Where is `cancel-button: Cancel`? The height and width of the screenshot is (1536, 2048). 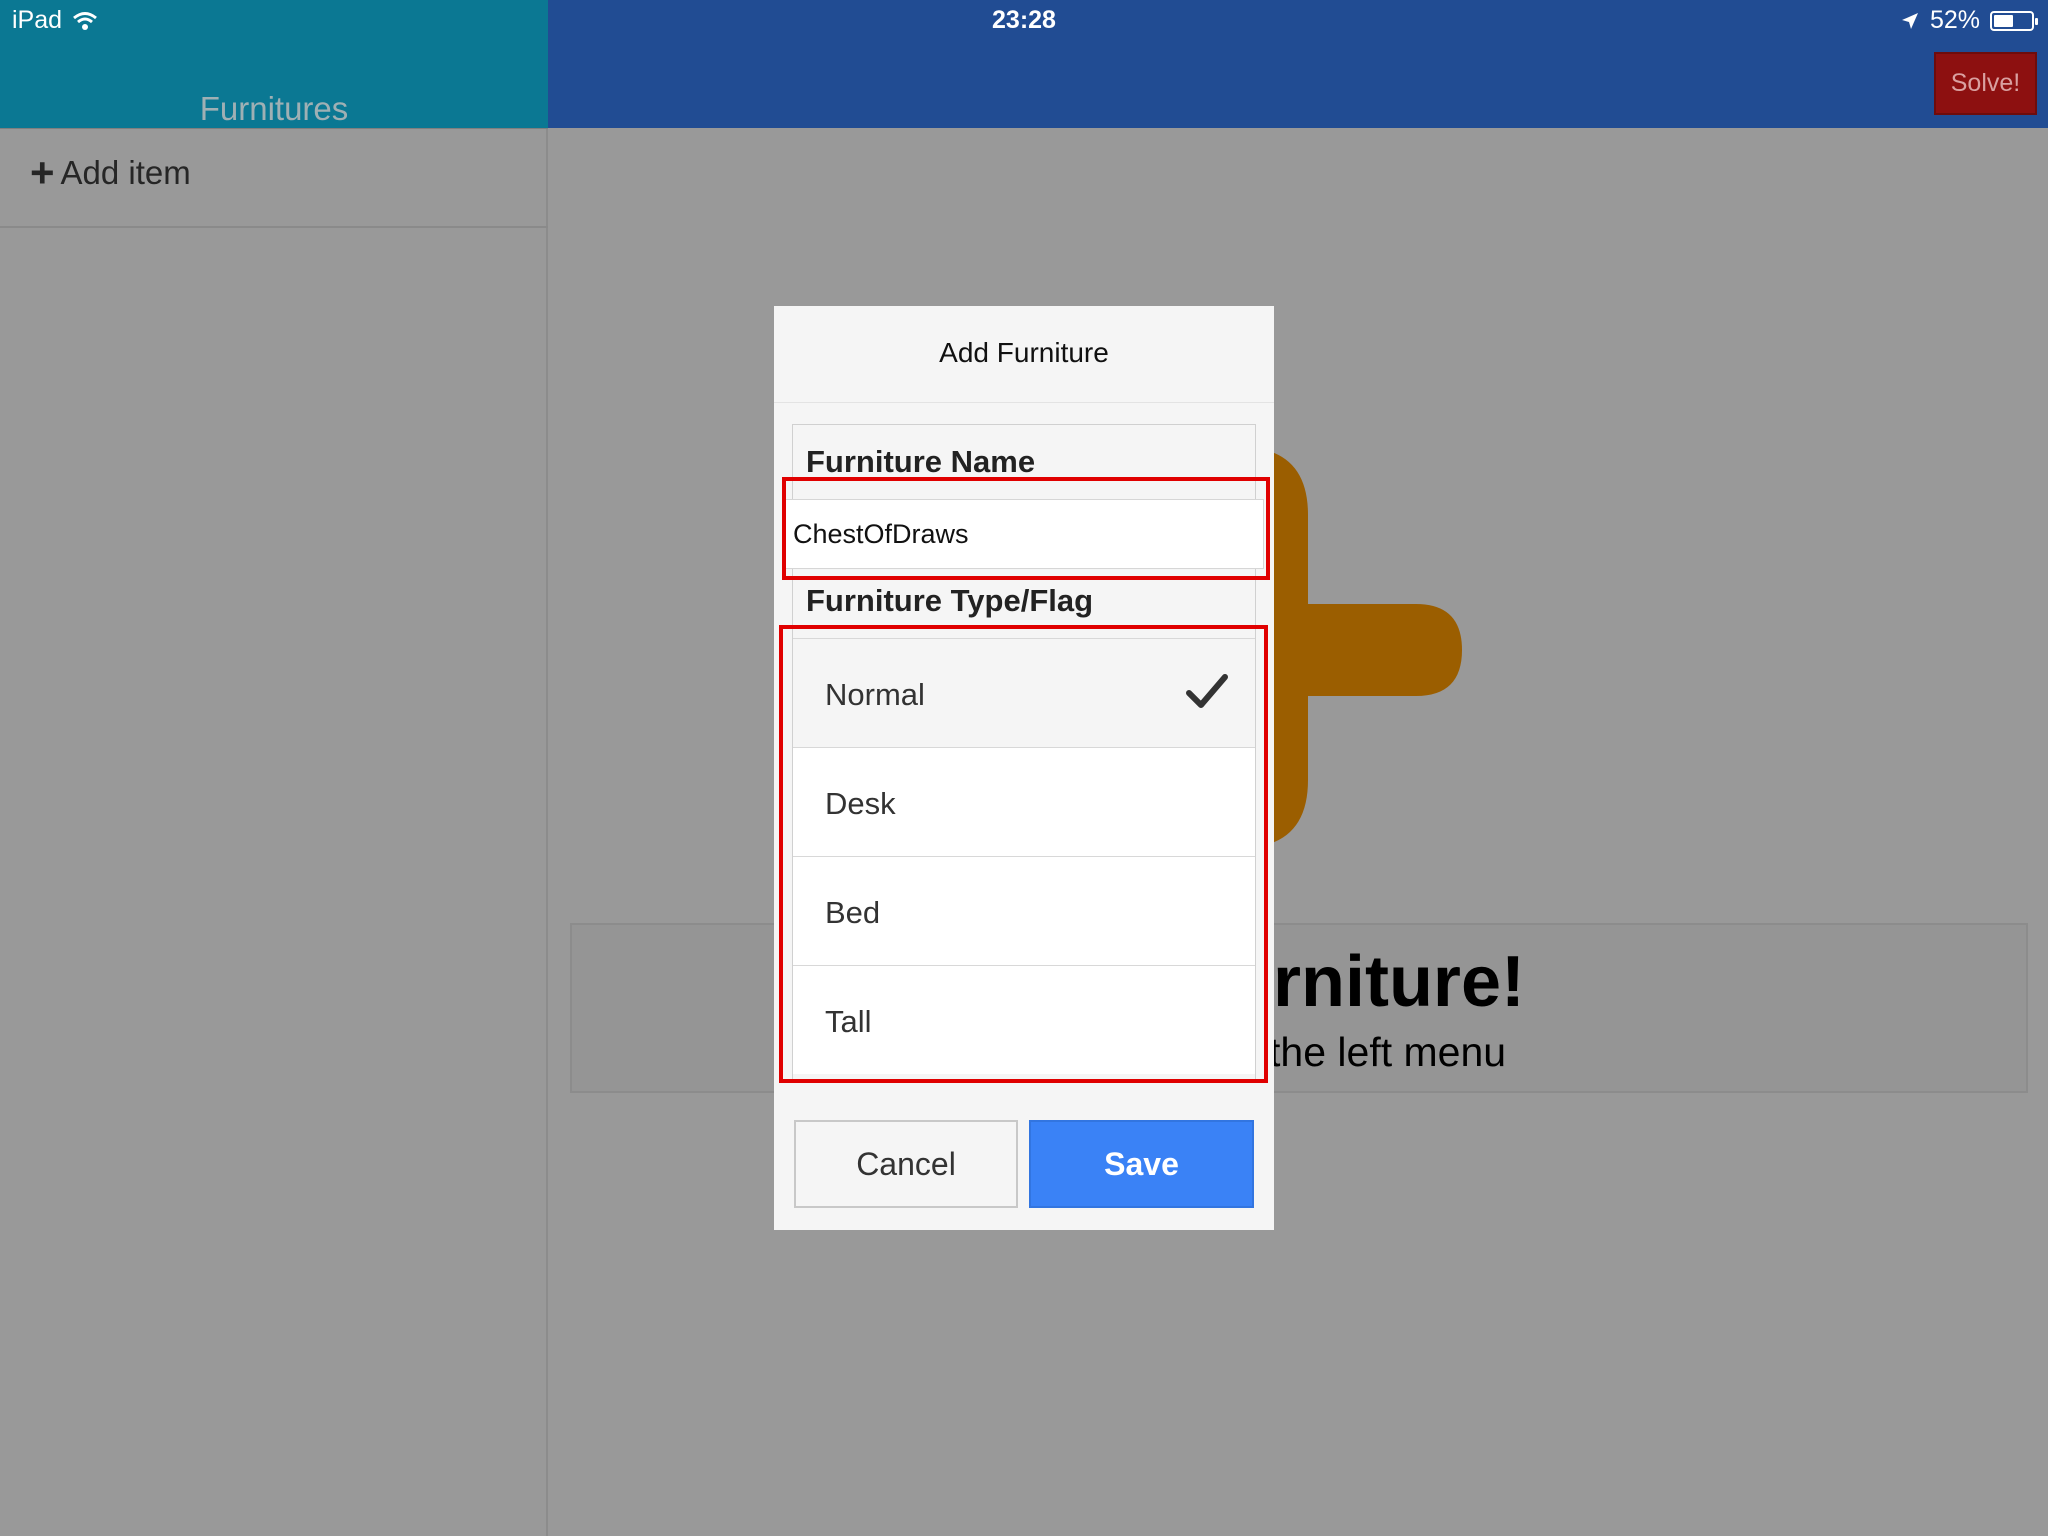
cancel-button: Cancel is located at coordinates (906, 1164).